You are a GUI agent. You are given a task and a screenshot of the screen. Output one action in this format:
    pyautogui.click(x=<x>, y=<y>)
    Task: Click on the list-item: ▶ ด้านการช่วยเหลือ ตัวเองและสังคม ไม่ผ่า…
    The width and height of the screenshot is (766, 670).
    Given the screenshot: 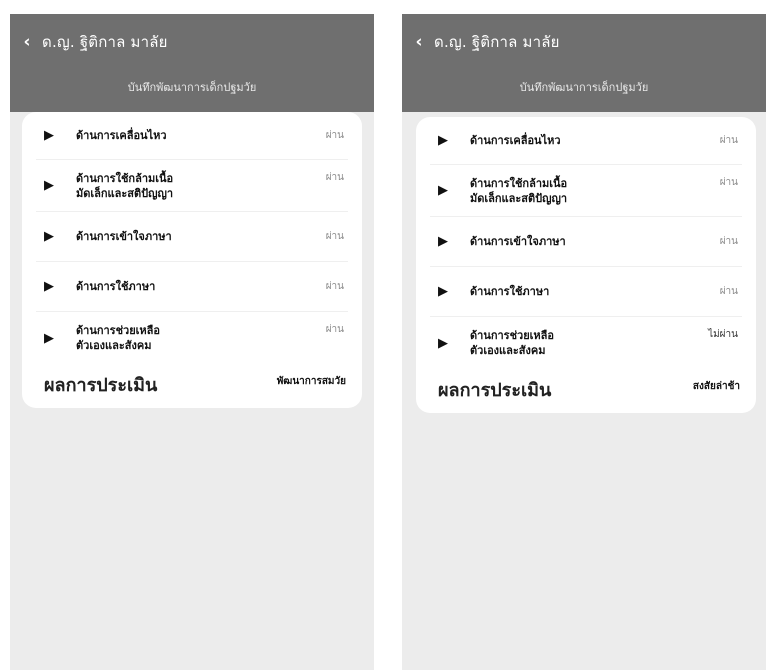 What is the action you would take?
    pyautogui.click(x=586, y=343)
    